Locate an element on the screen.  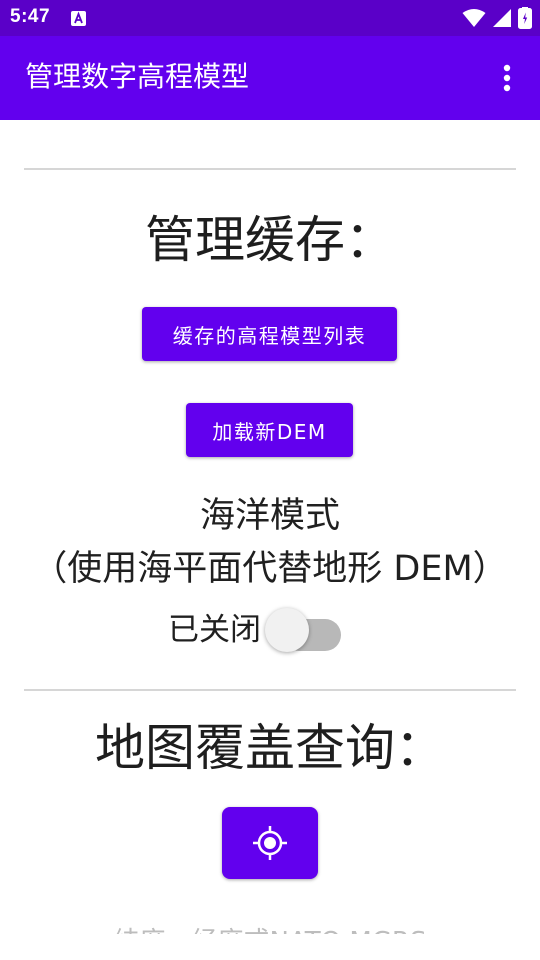
overflow-menu-icon is located at coordinates (507, 78).